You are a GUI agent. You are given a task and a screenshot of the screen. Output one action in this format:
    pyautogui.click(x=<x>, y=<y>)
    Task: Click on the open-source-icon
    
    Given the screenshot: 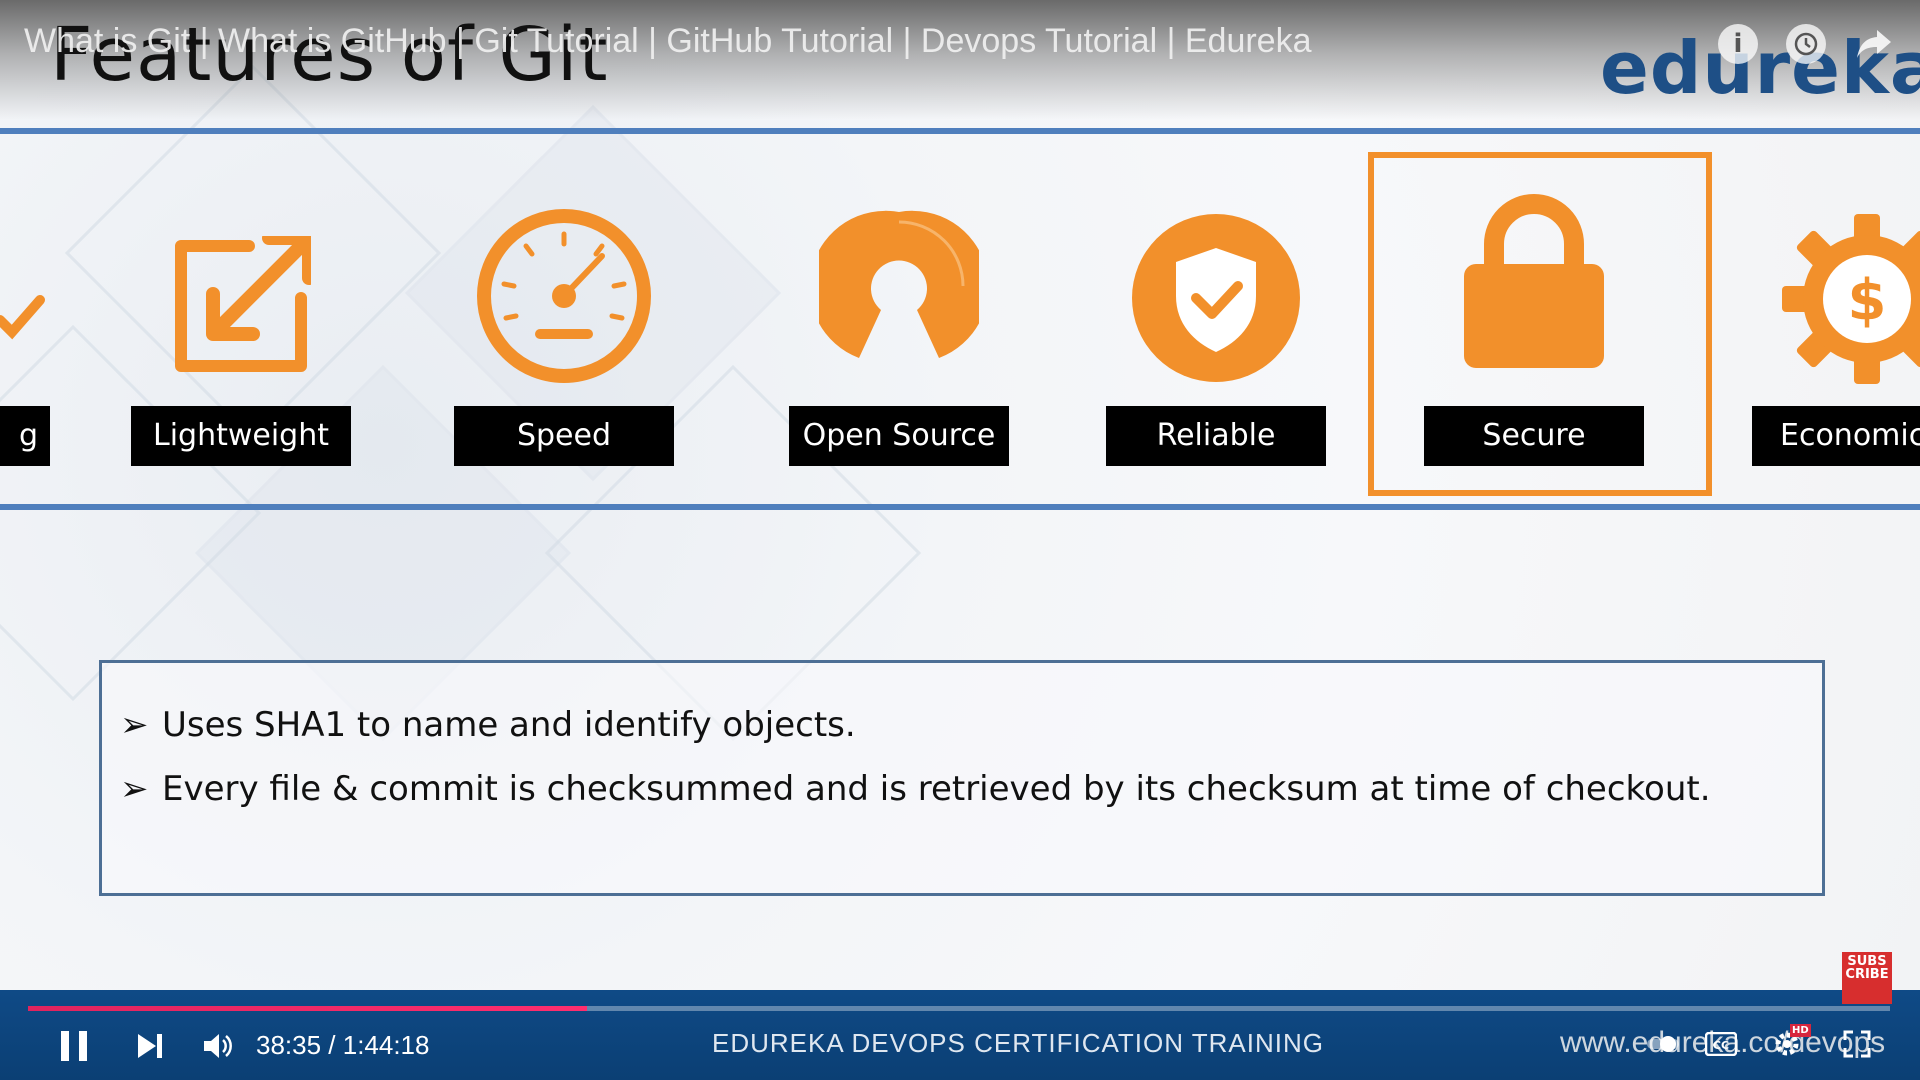 What is the action you would take?
    pyautogui.click(x=899, y=284)
    